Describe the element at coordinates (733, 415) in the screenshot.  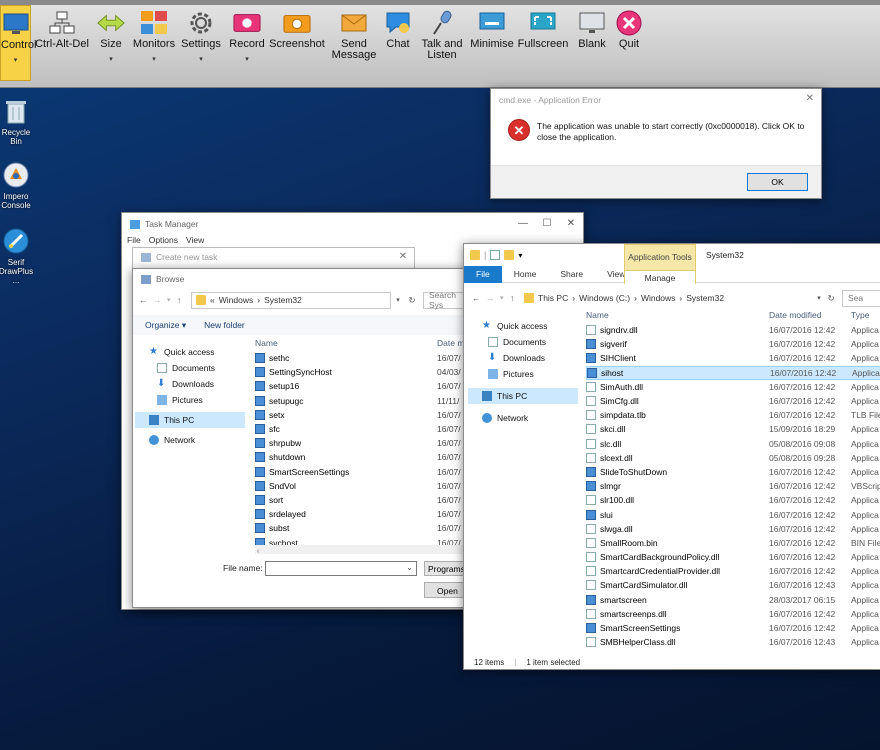
I see `file-row: simpdata.tlb 16/07/2016 12:42 TLB File` at that location.